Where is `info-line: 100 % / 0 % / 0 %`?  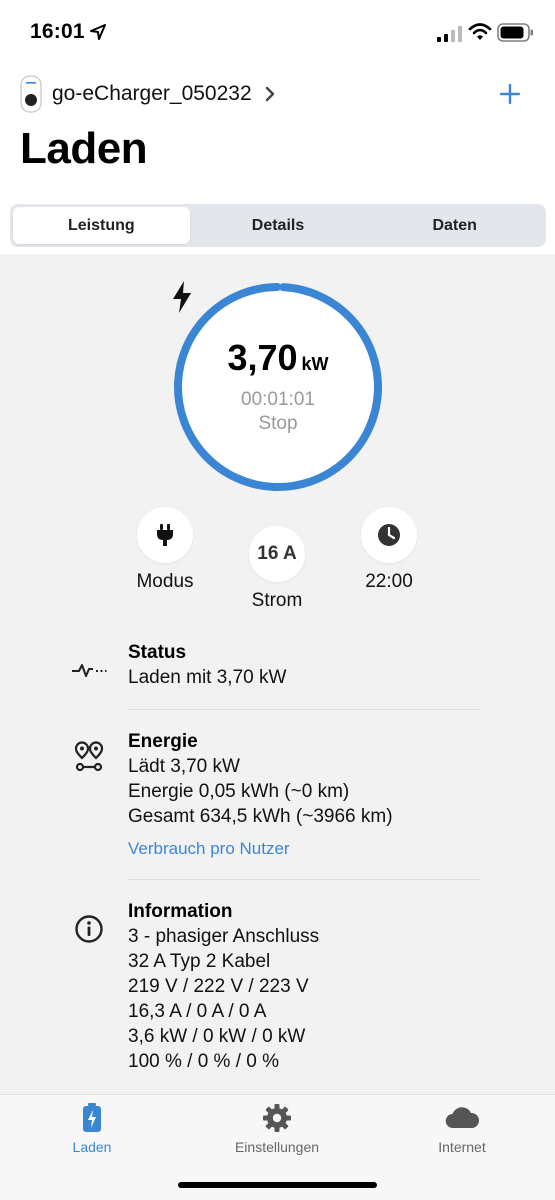 info-line: 100 % / 0 % / 0 % is located at coordinates (204, 1061).